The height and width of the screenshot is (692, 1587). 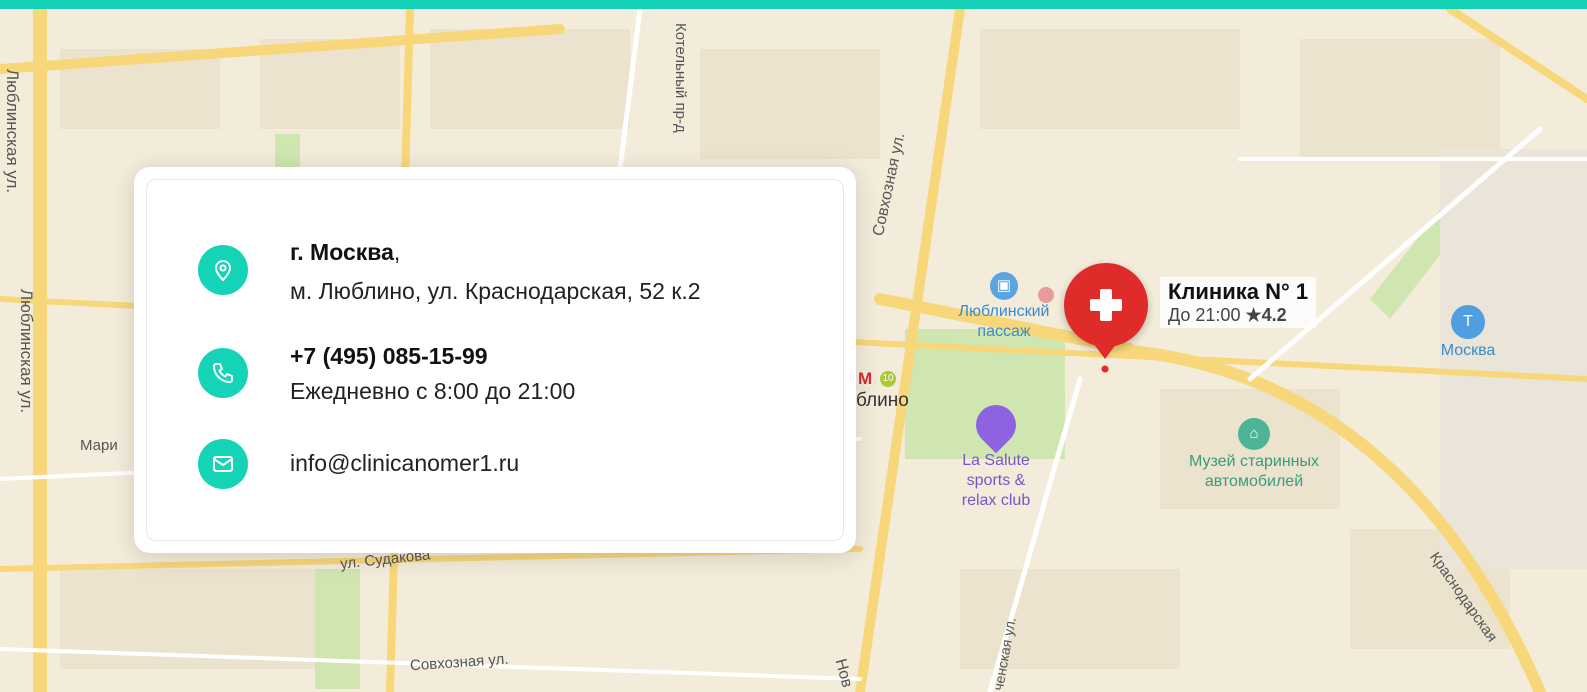 What do you see at coordinates (432, 356) in the screenshot?
I see `phone-link: +7 (495) 085-15-99` at bounding box center [432, 356].